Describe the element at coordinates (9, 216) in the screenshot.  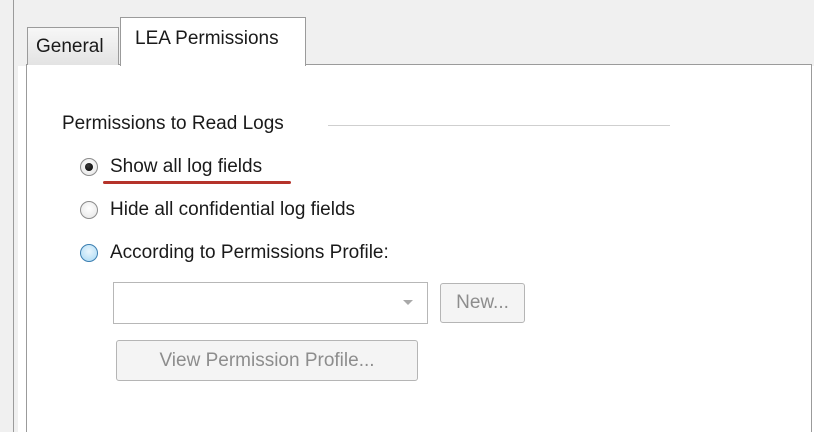
I see `dialog-left-edge` at that location.